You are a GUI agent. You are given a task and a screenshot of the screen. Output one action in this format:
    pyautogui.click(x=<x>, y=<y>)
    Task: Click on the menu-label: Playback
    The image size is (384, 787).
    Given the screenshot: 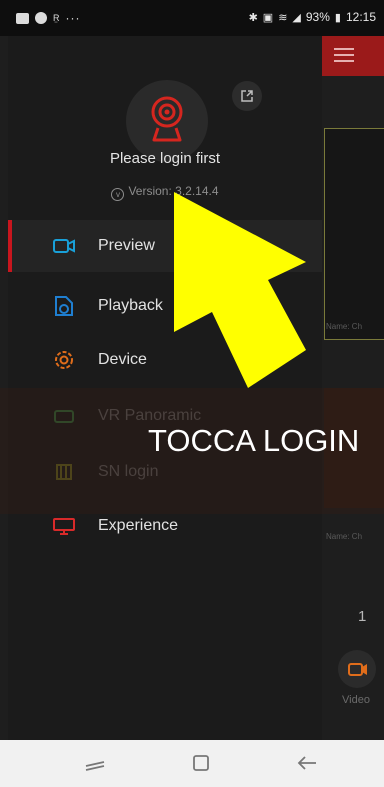 What is the action you would take?
    pyautogui.click(x=130, y=305)
    